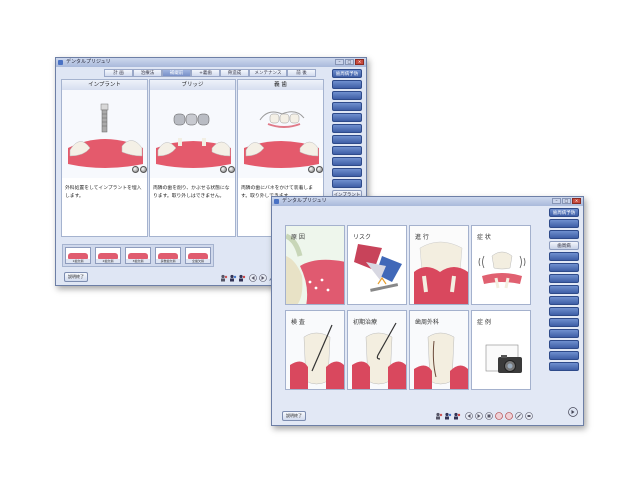 The image size is (640, 480). I want to click on tile-label: 検 査, so click(298, 322).